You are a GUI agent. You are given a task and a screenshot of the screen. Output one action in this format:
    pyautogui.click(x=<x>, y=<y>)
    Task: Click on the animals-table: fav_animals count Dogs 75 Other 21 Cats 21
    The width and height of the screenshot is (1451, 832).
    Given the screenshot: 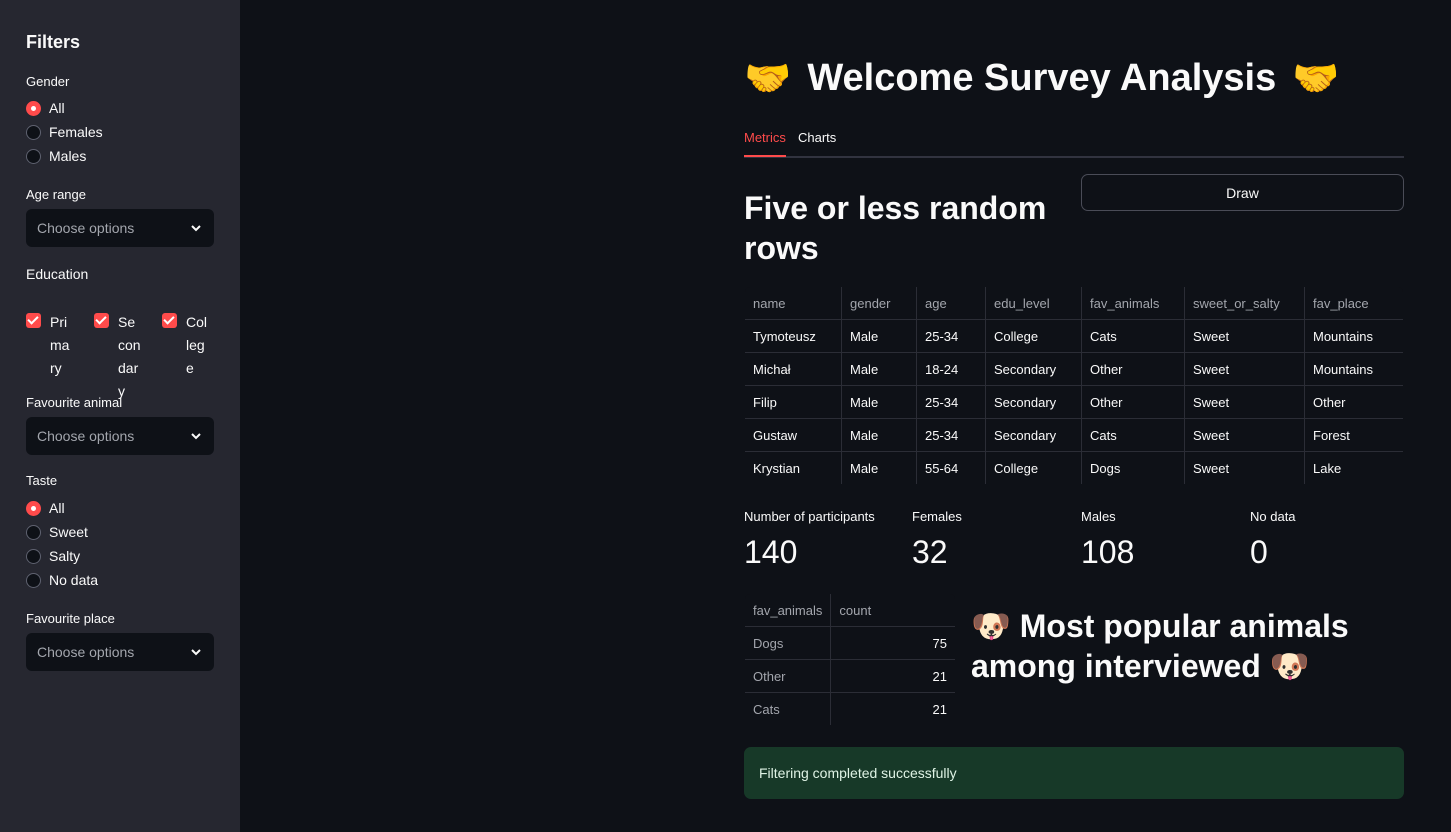 What is the action you would take?
    pyautogui.click(x=850, y=659)
    